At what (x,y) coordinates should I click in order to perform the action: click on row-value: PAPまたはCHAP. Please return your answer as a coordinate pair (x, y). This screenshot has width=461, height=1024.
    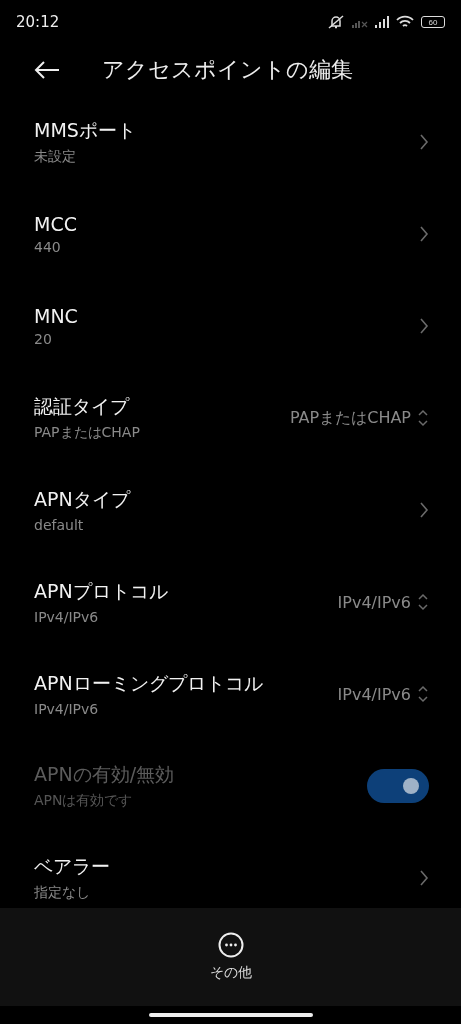
    Looking at the image, I should click on (350, 418).